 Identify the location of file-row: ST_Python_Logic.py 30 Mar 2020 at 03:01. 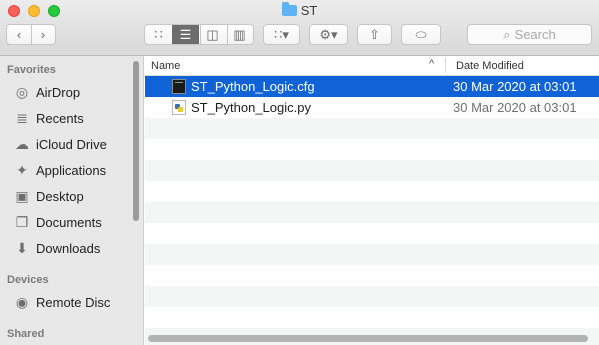
(372, 107).